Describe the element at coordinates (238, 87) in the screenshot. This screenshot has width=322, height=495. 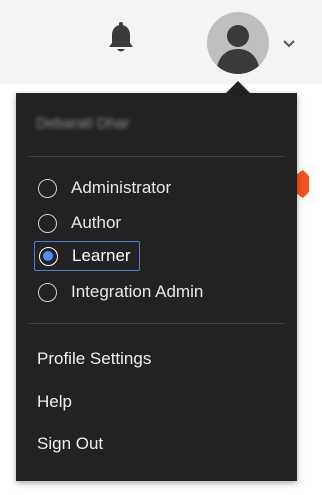
I see `dropdown-caret` at that location.